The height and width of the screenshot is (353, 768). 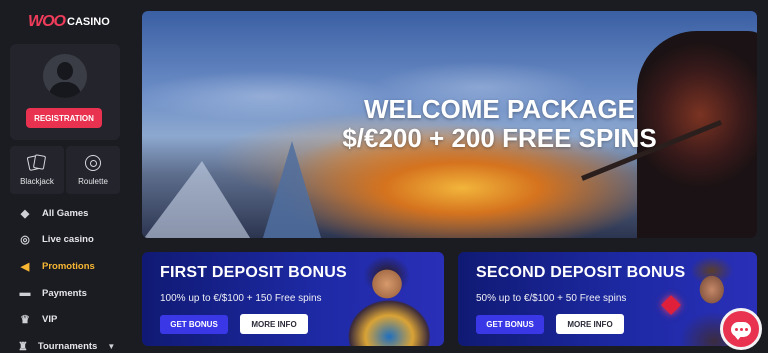 What do you see at coordinates (197, 199) in the screenshot?
I see `banner-ice-left` at bounding box center [197, 199].